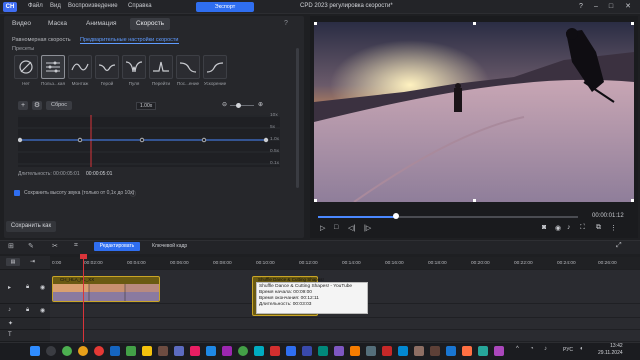 Image resolution: width=640 pixels, height=360 pixels. Describe the element at coordinates (598, 228) in the screenshot. I see `detach-icon: ⧉` at that location.